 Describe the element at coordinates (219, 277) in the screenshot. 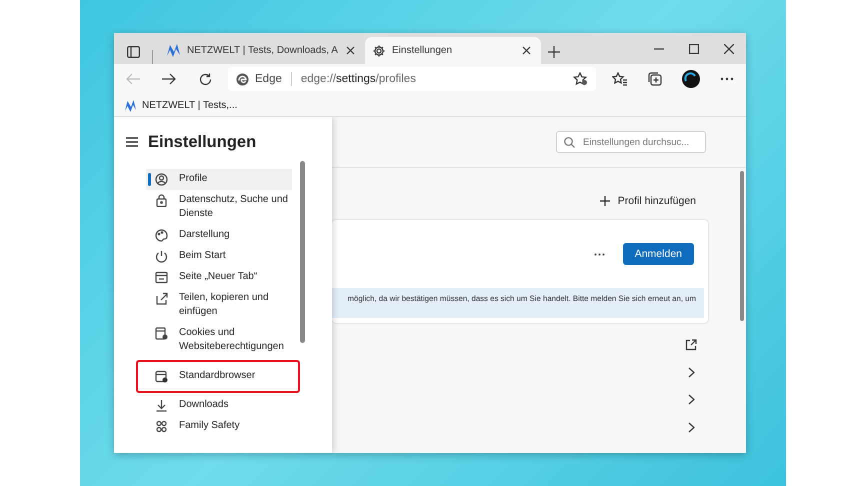

I see `nav-item: Seite „Neuer Tab“` at that location.